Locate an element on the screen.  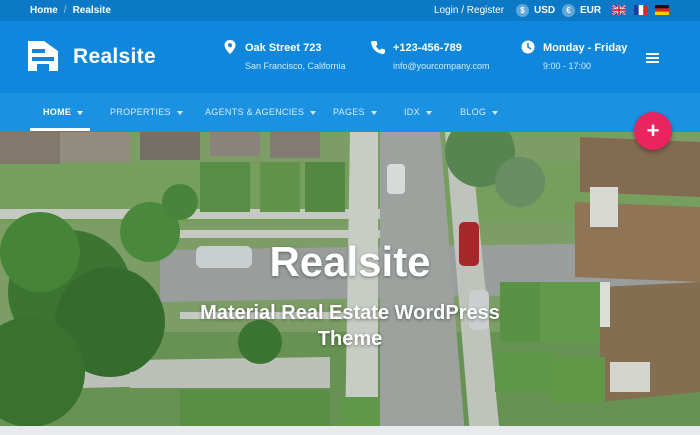
currency-eur-label: EUR is located at coordinates (591, 10).